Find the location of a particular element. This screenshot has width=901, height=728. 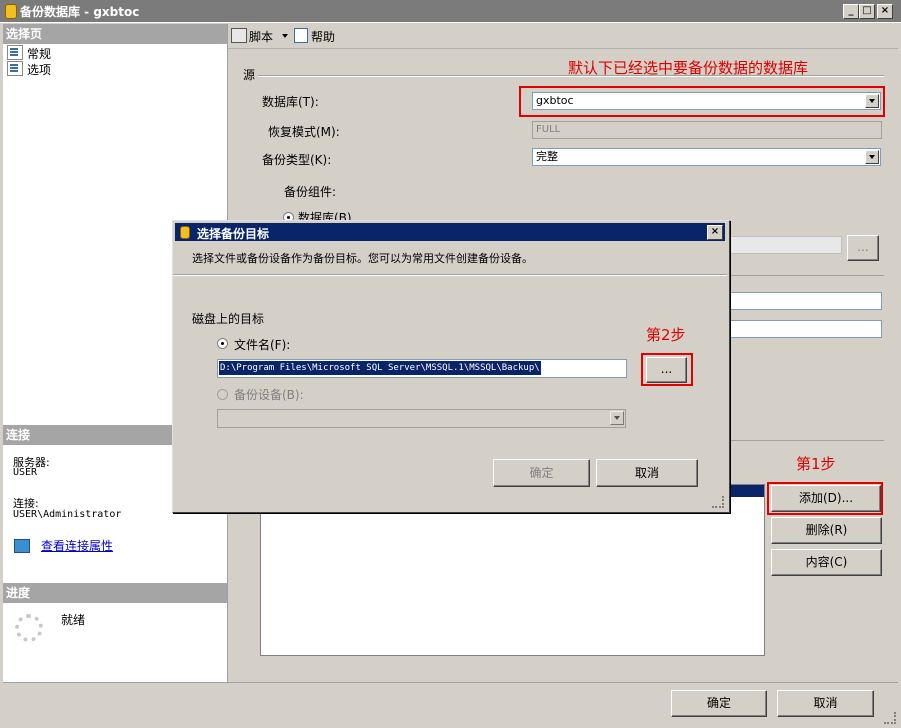

page-item-general: 常规 is located at coordinates (37, 53).